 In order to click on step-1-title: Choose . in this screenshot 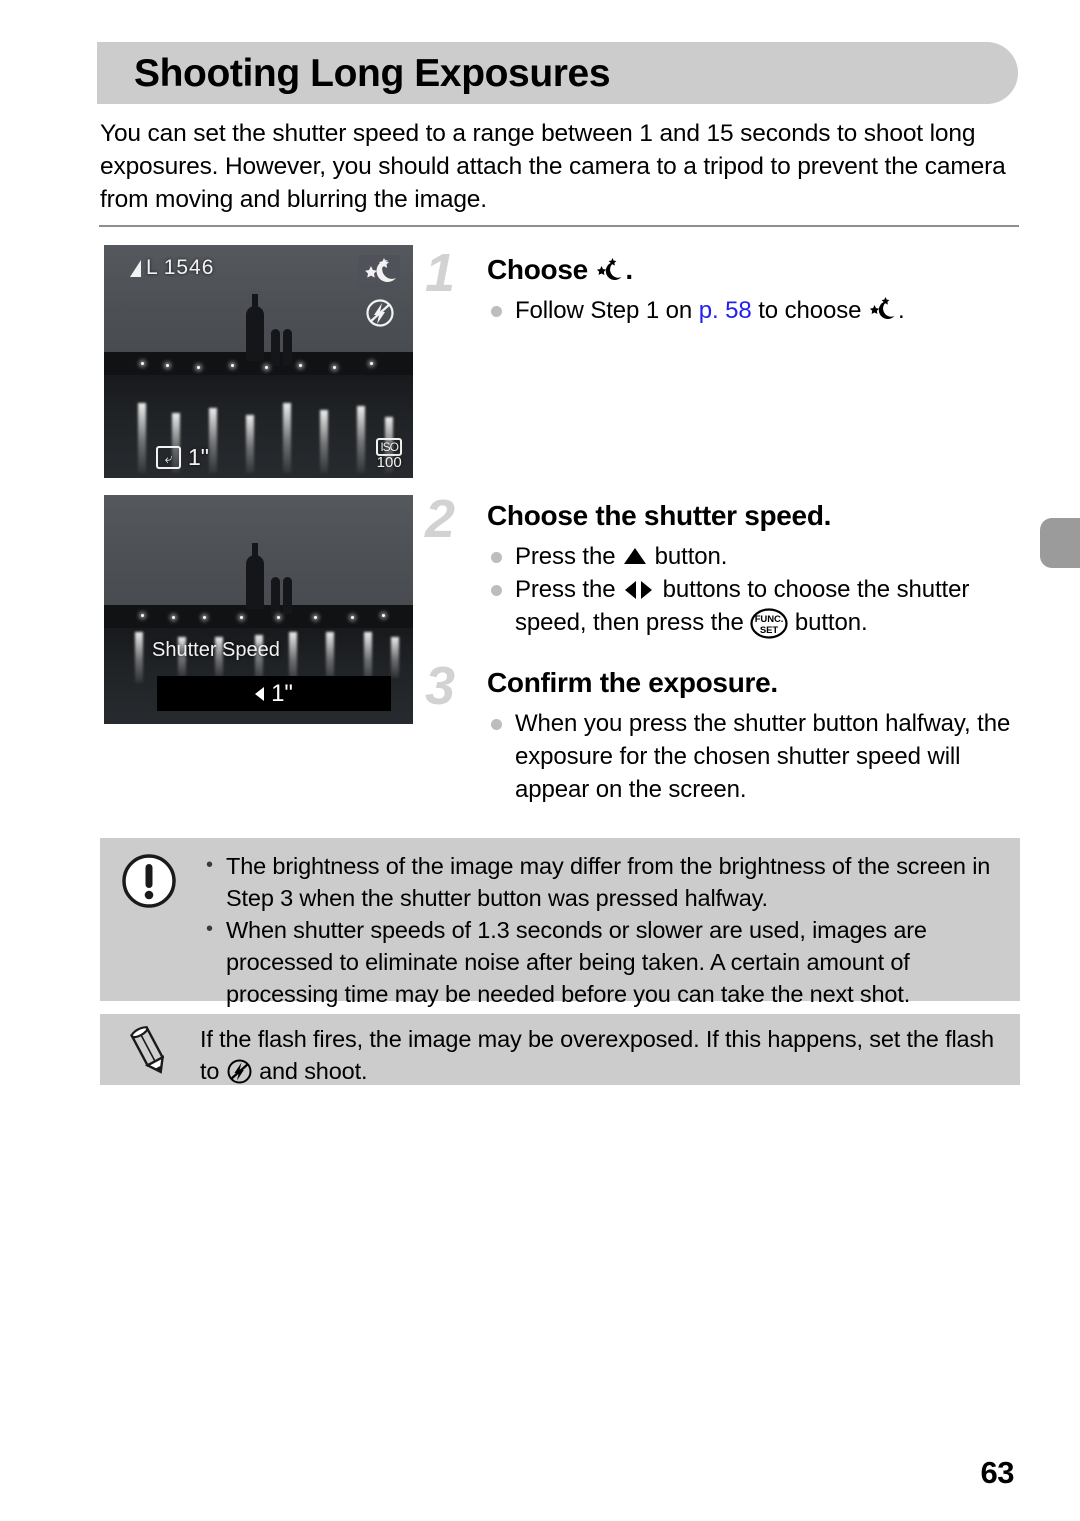, I will do `click(560, 270)`.